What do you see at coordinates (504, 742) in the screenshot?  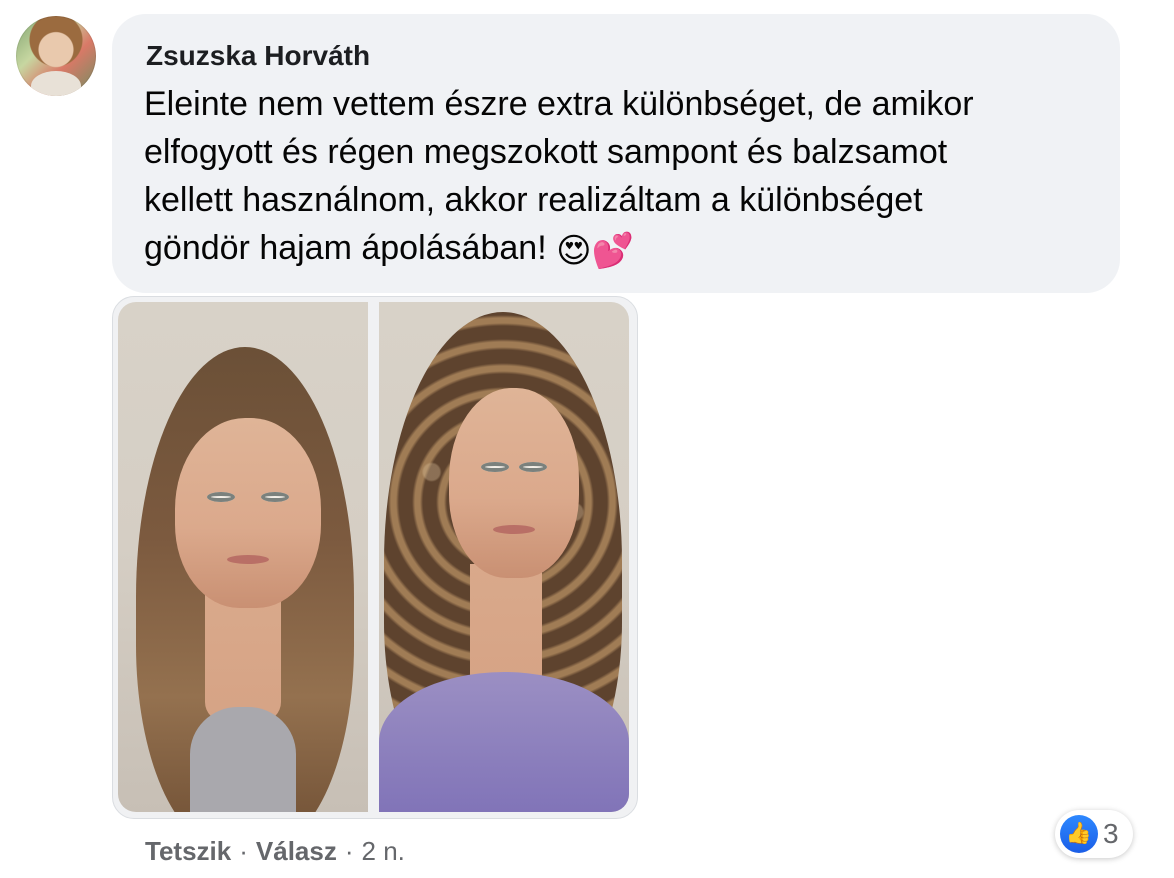 I see `purple-shirt-shape` at bounding box center [504, 742].